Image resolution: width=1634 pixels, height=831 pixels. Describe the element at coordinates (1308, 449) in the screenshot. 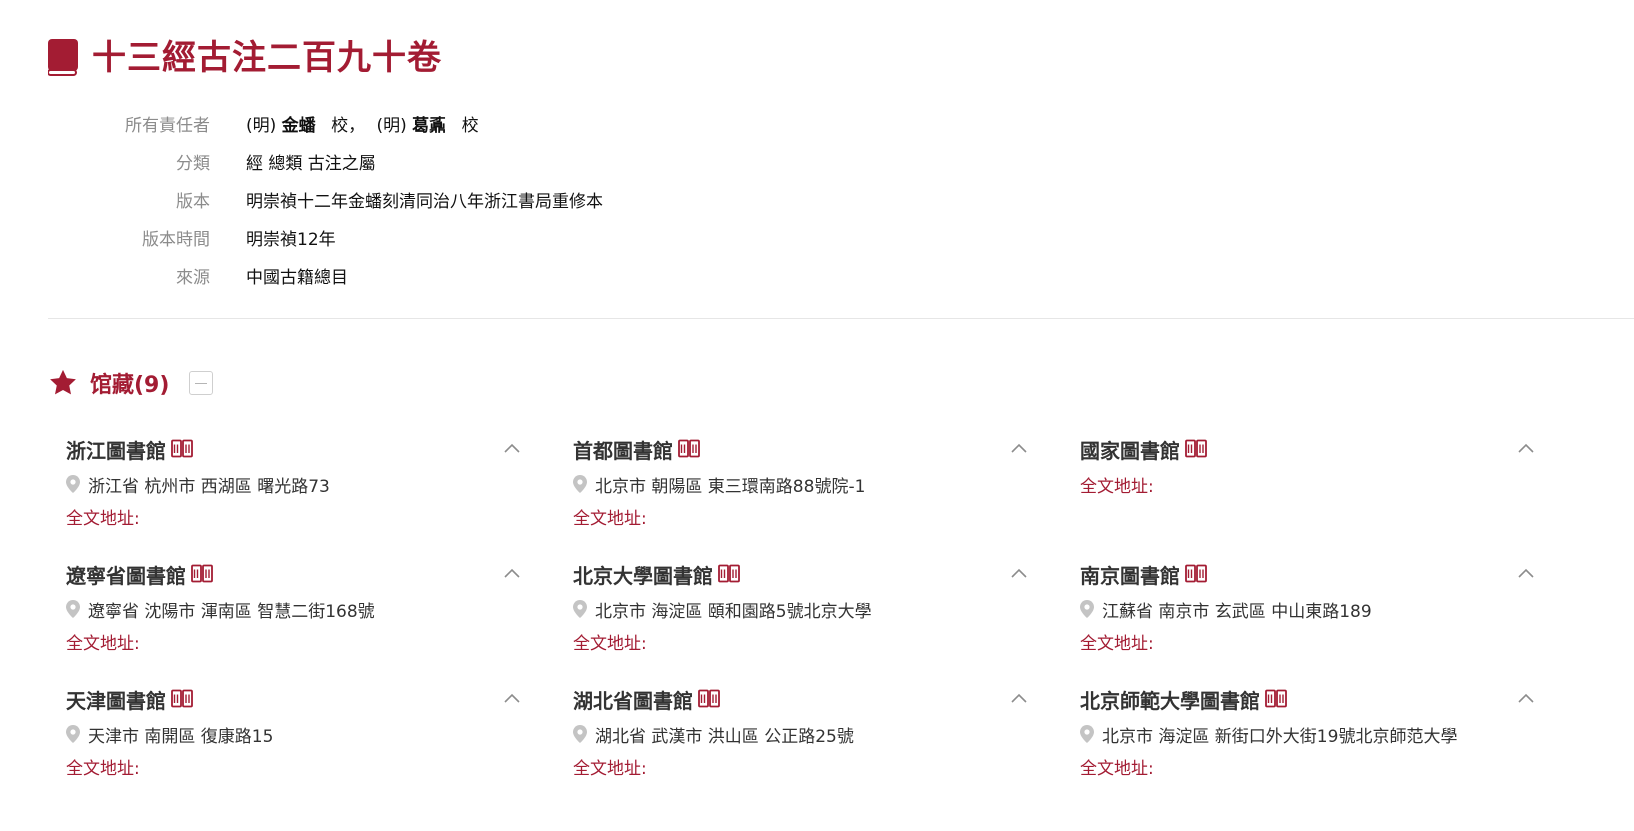

I see `library-name-row: 國家圖書館` at that location.